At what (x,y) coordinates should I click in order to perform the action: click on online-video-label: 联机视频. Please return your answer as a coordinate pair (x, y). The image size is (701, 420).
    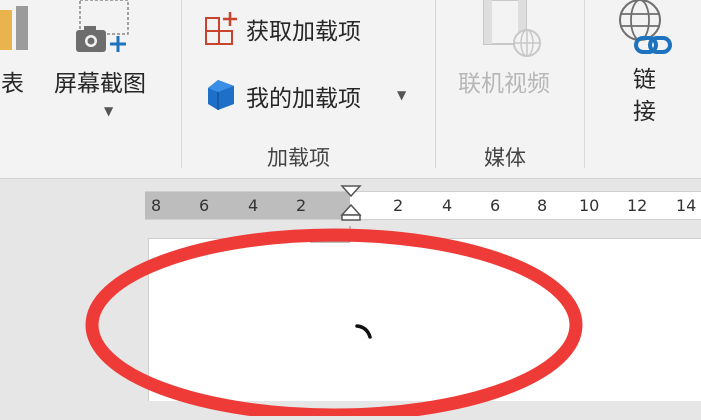
    Looking at the image, I should click on (504, 84).